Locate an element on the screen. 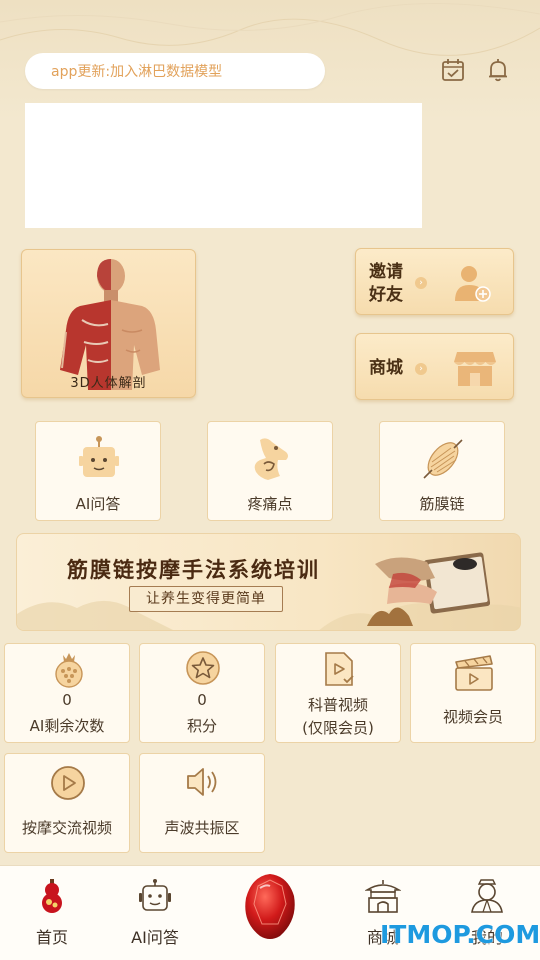  pain-points-card: 疼痛点 is located at coordinates (270, 471).